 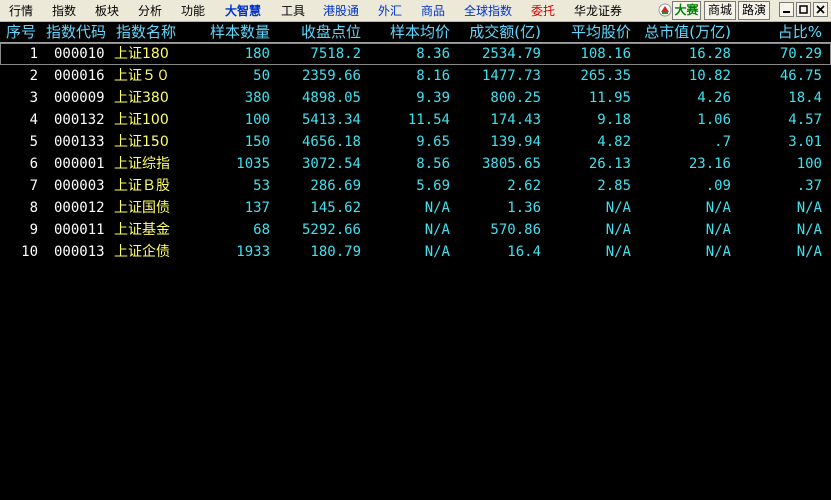 I want to click on cell-share: 4.57, so click(x=805, y=120).